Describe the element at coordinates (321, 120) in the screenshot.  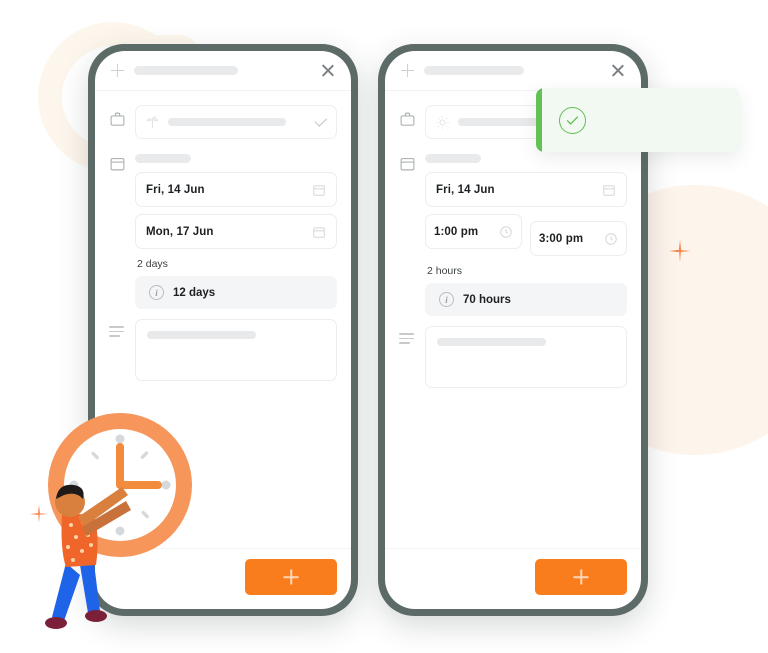
I see `chevron-down-icon` at that location.